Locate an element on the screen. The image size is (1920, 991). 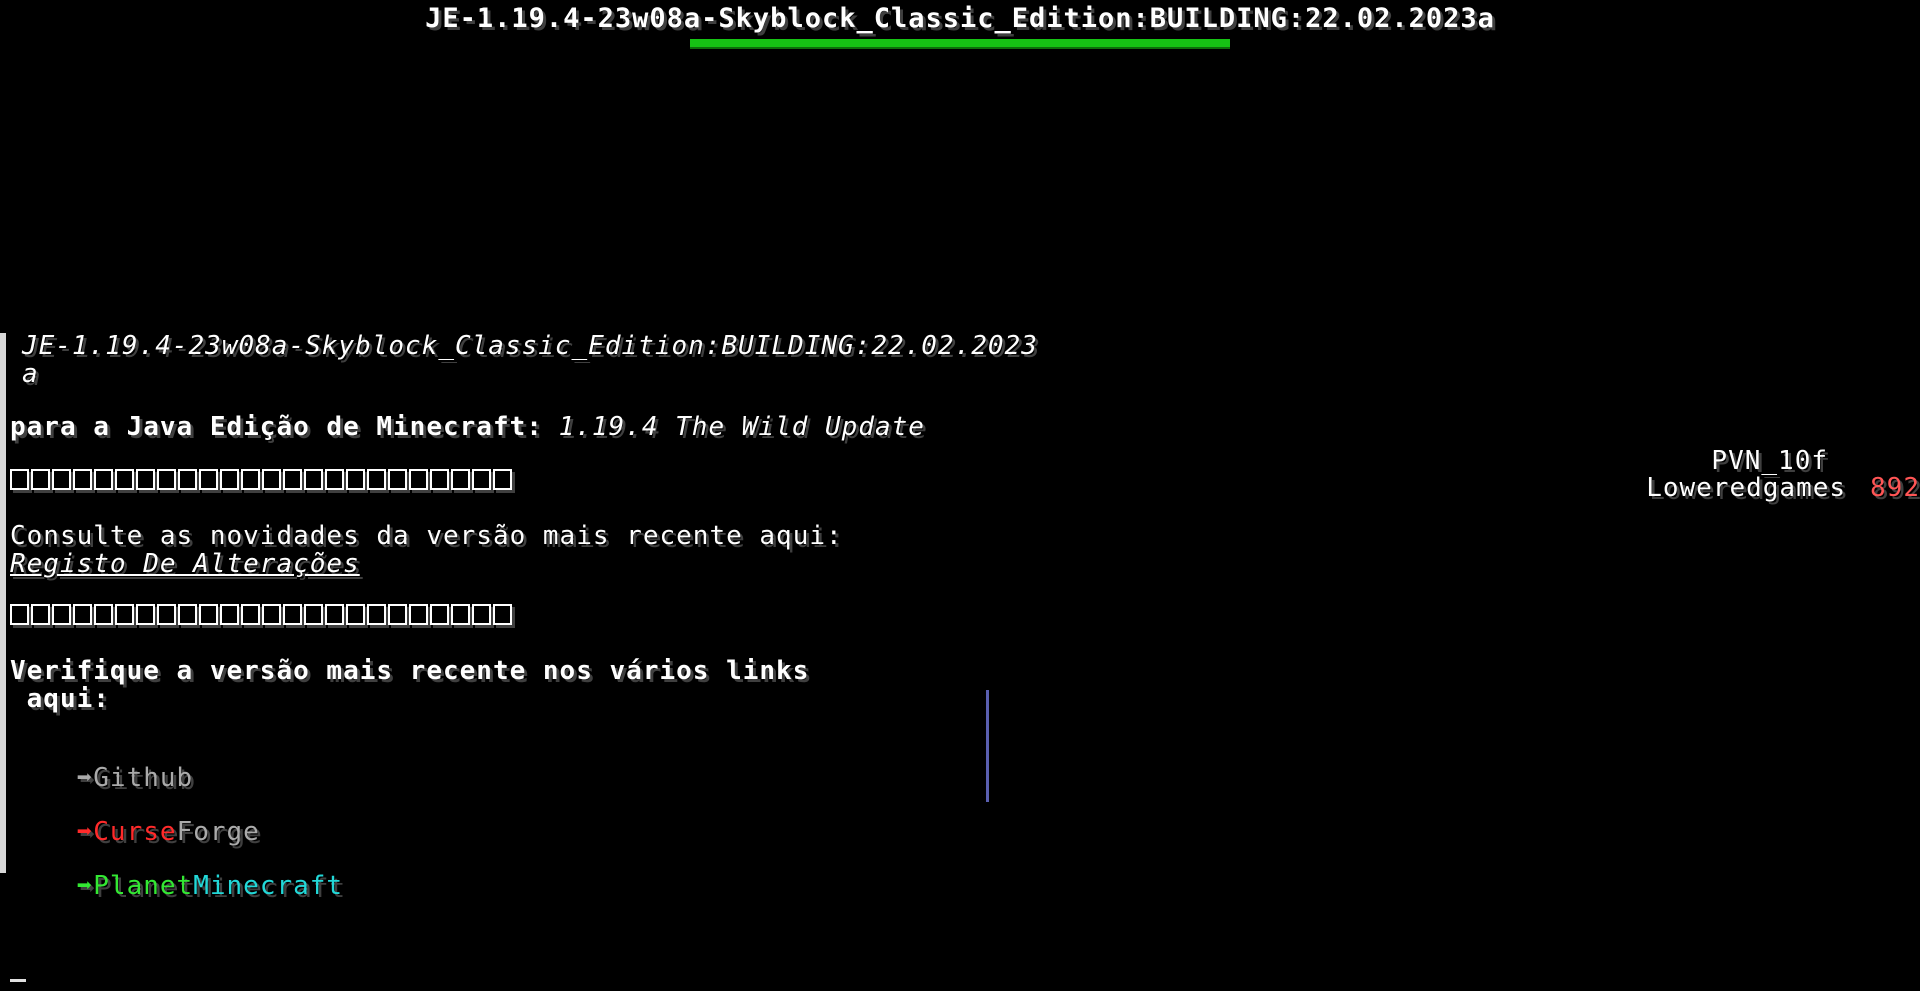
boss-bar-fill is located at coordinates (960, 43).